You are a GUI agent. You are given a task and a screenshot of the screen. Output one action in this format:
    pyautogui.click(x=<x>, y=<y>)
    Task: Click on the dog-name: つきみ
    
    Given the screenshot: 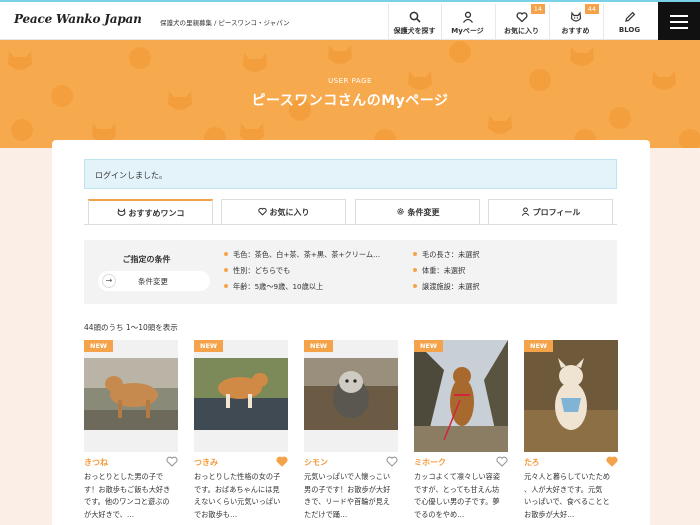 What is the action you would take?
    pyautogui.click(x=206, y=462)
    